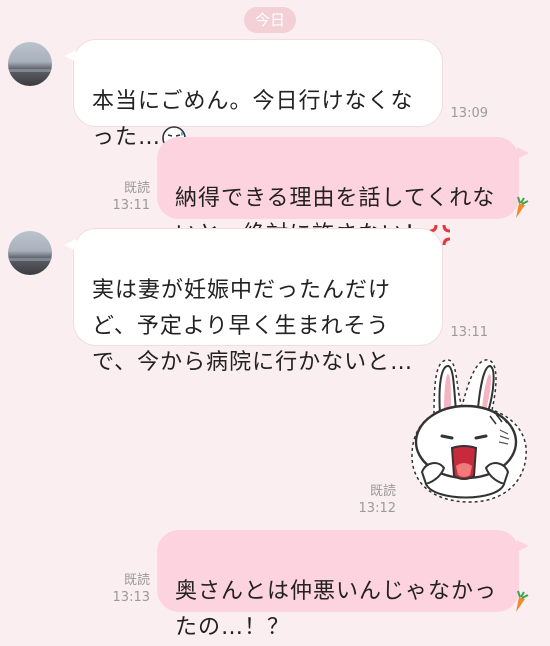 This screenshot has width=550, height=646. I want to click on outgoing-message-bubble: 奥さんとは仲悪いんじゃなかっ たの…！？, so click(343, 585).